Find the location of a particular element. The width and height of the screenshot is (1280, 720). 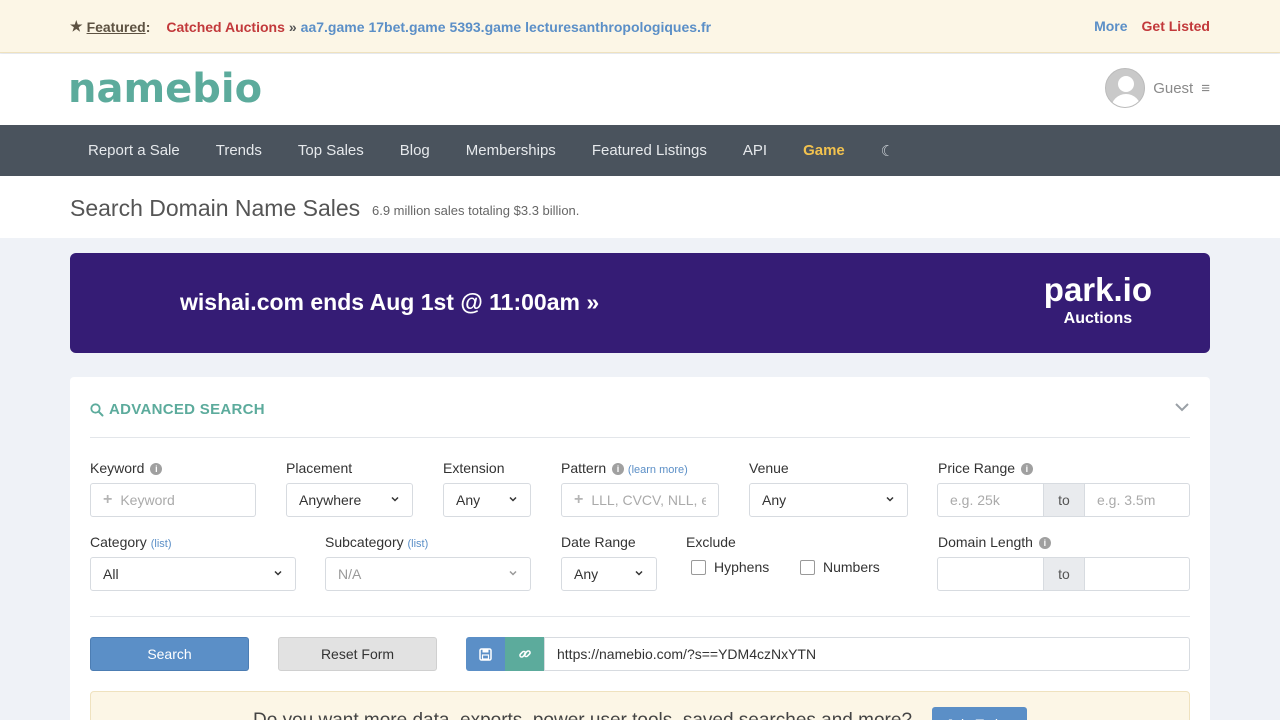

subcategory-label: Subcategory (list) is located at coordinates (376, 542).